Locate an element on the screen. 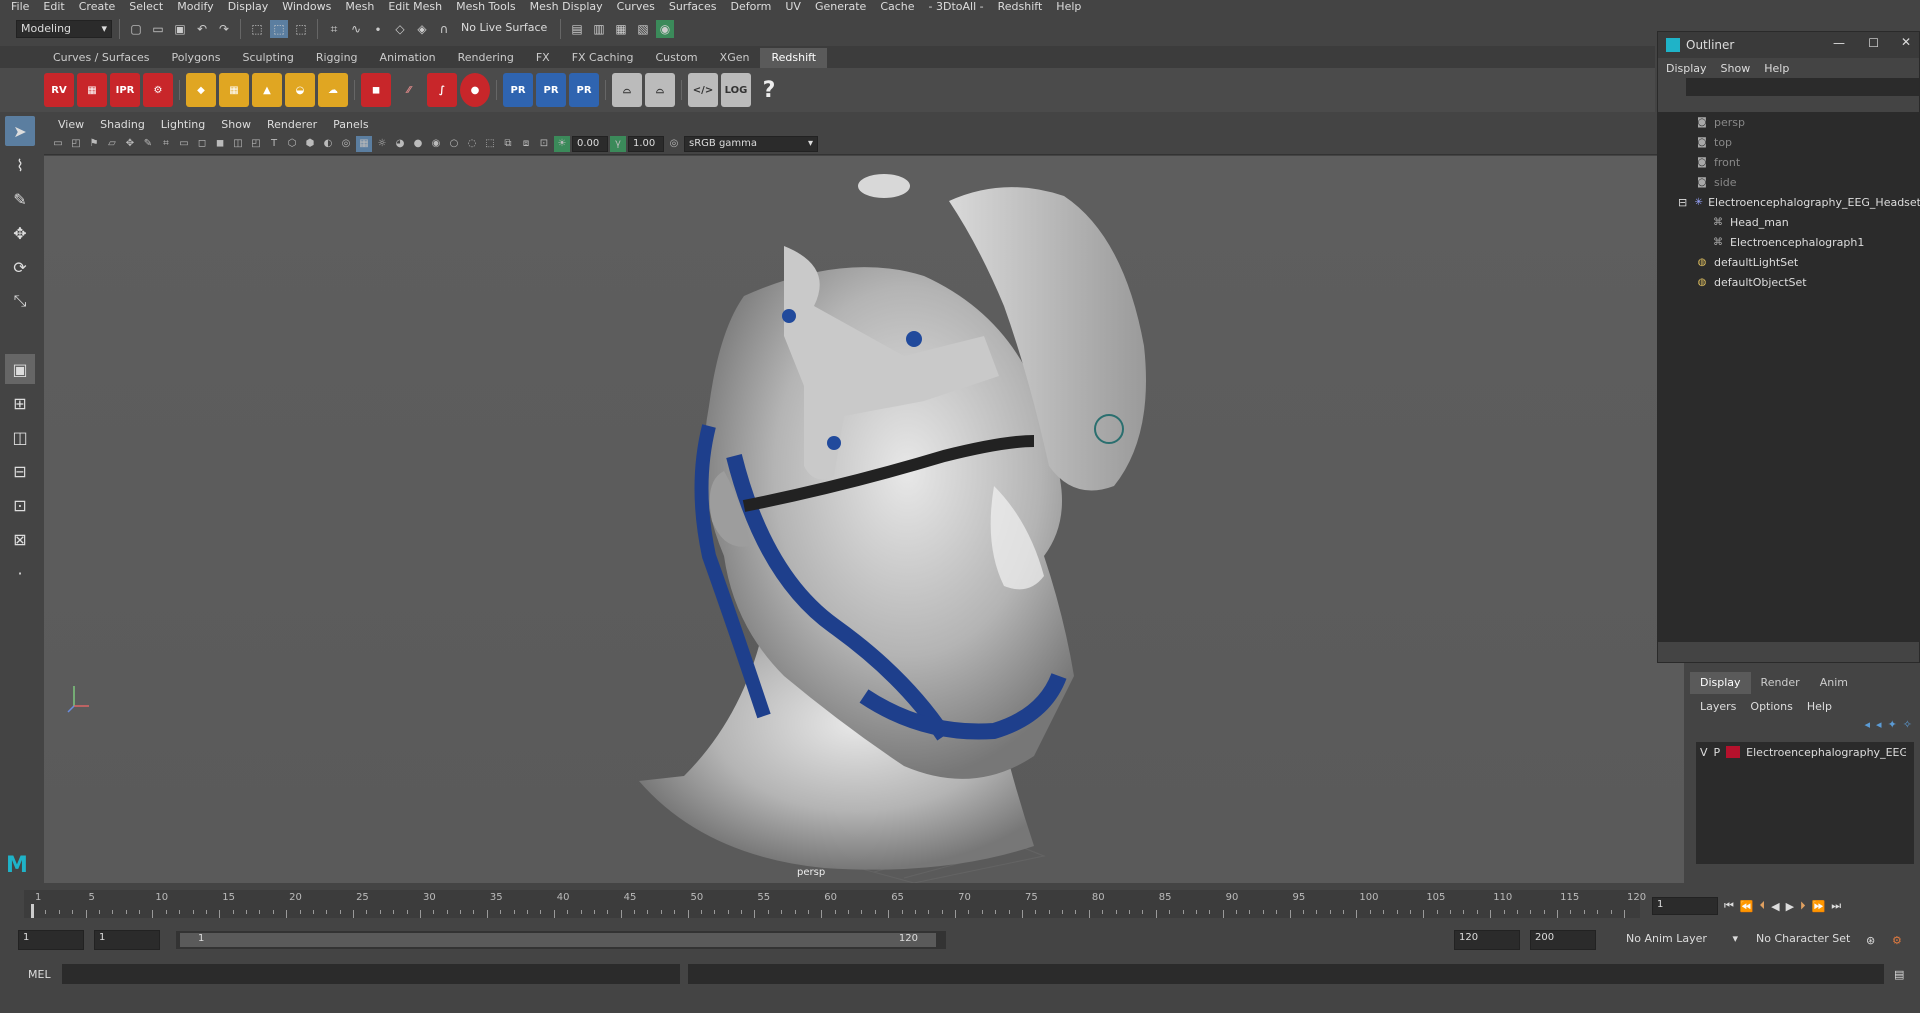 The image size is (1920, 1013). layout-extra-icon: ⊠ is located at coordinates (20, 539).